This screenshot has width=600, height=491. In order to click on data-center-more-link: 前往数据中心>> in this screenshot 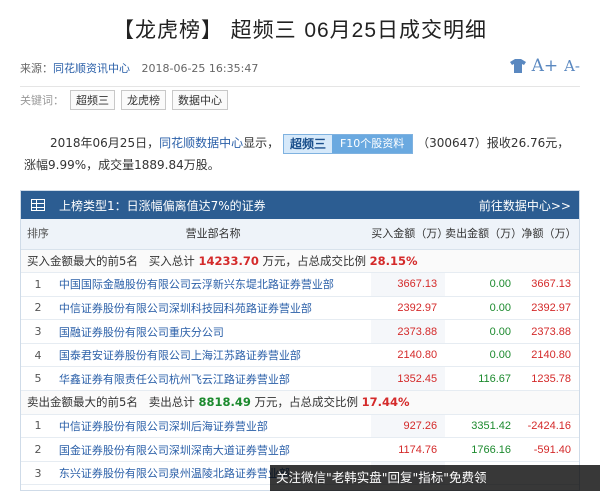, I will do `click(525, 205)`.